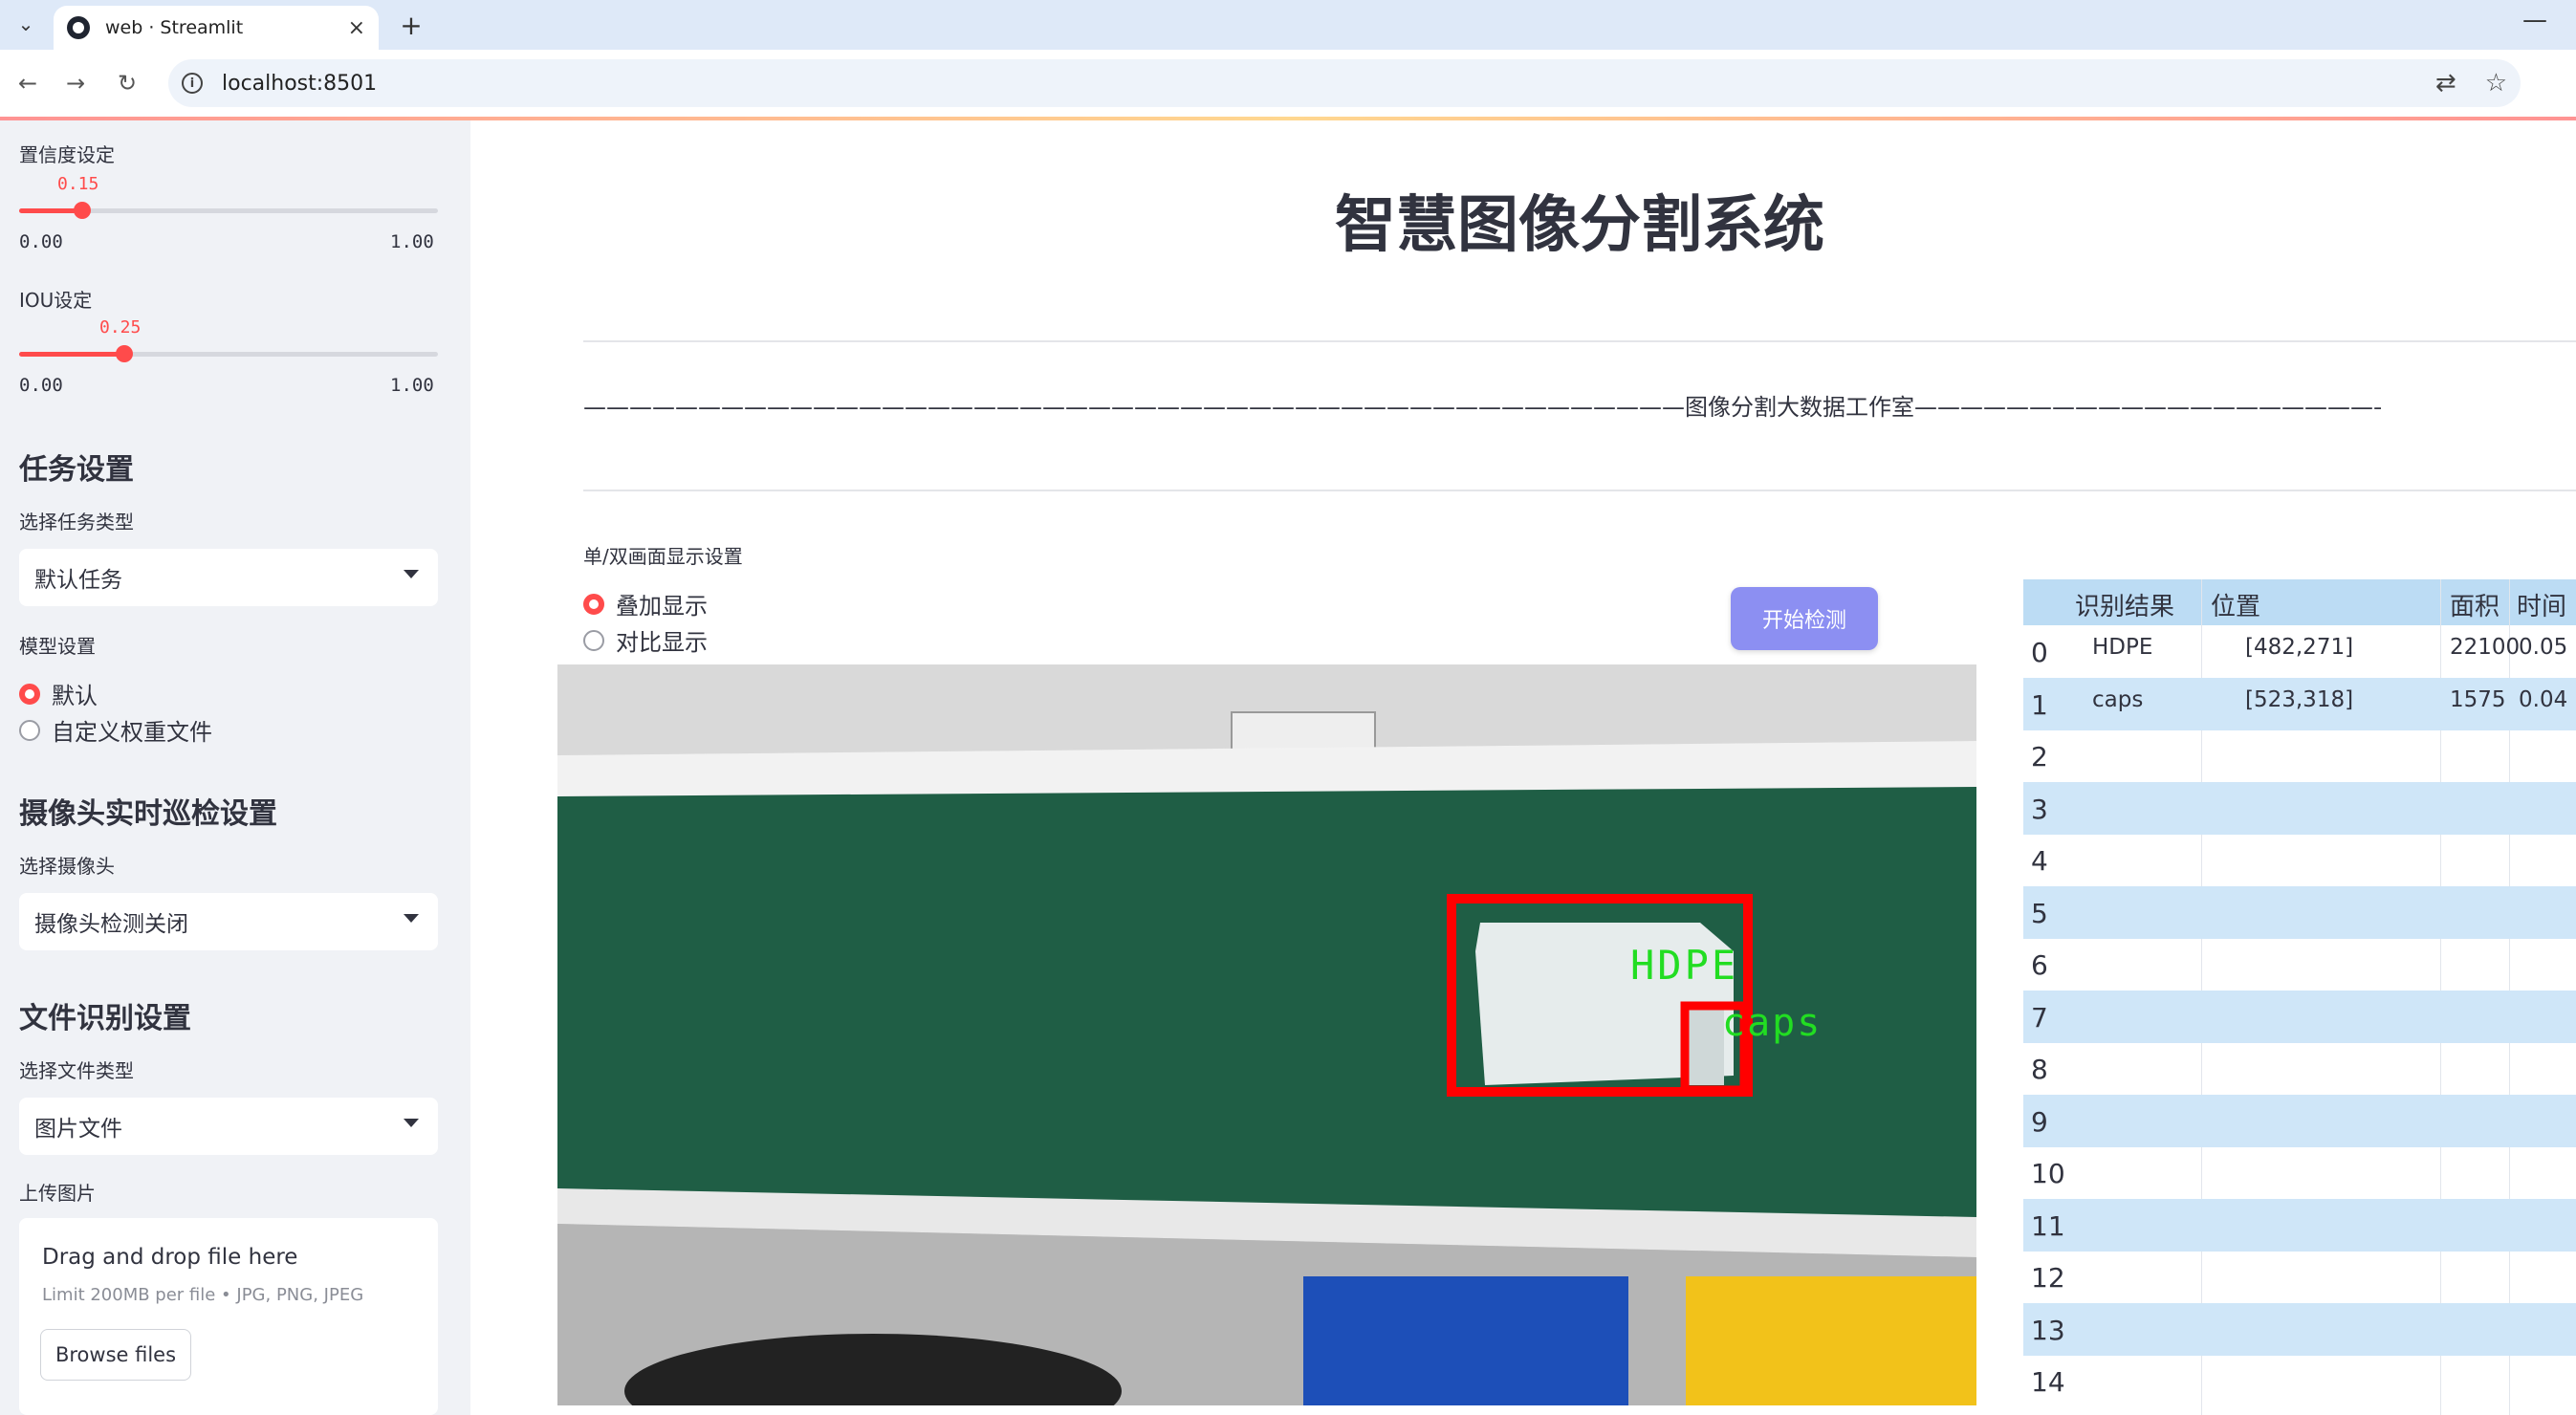 Image resolution: width=2576 pixels, height=1415 pixels. What do you see at coordinates (2235, 604) in the screenshot?
I see `column-header-position: 位置` at bounding box center [2235, 604].